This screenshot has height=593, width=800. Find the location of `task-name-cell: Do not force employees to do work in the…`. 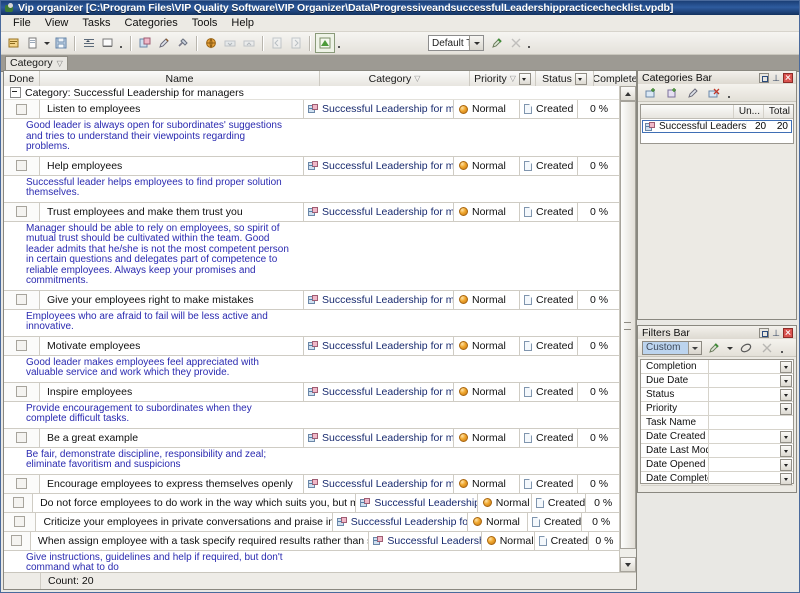

task-name-cell: Do not force employees to do work in the… is located at coordinates (195, 502).